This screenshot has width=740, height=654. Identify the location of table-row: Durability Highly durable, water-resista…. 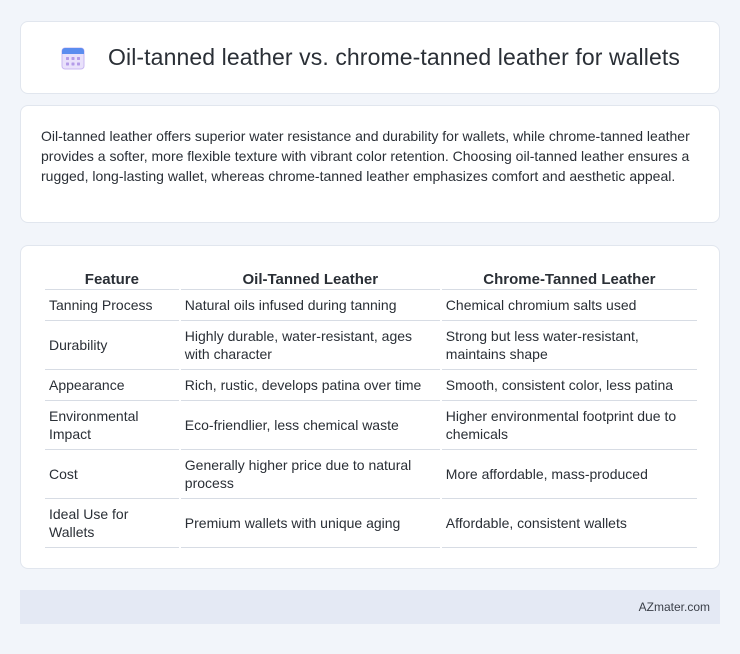
(371, 345).